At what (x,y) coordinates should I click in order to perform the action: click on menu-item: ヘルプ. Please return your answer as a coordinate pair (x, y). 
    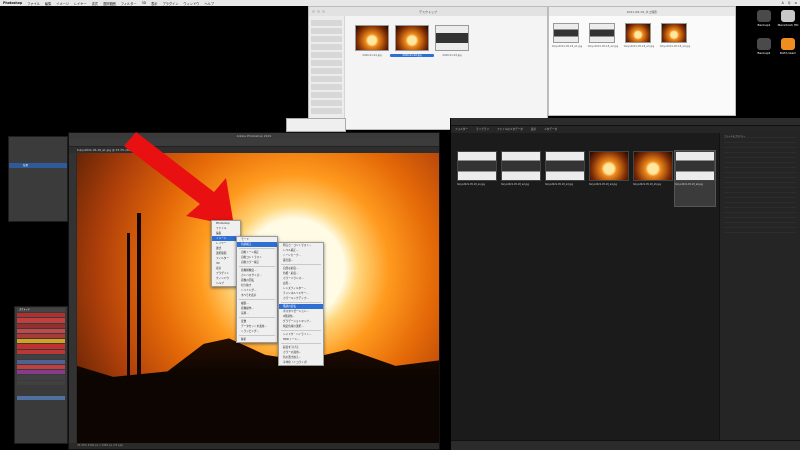
    Looking at the image, I should click on (209, 3).